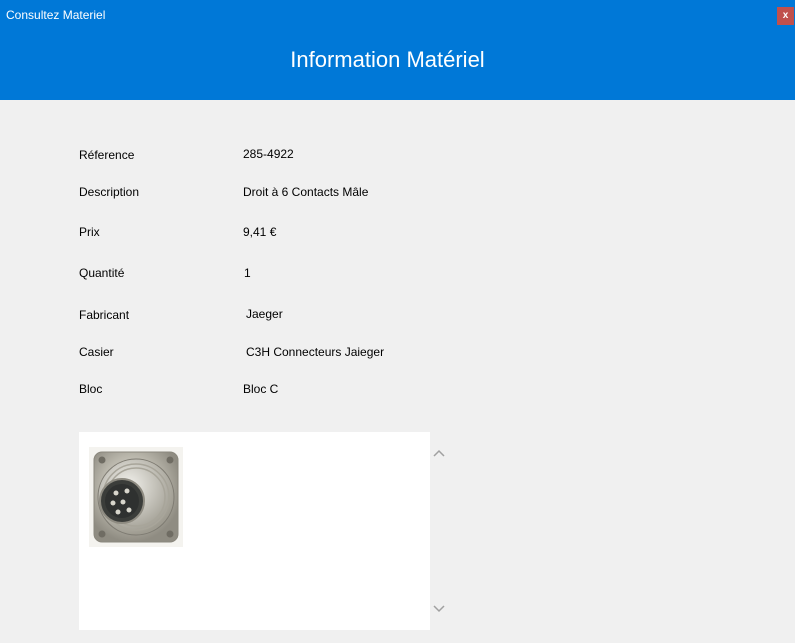 The width and height of the screenshot is (795, 643). Describe the element at coordinates (315, 352) in the screenshot. I see `bin-value: C3H Connecteurs Jaieger` at that location.